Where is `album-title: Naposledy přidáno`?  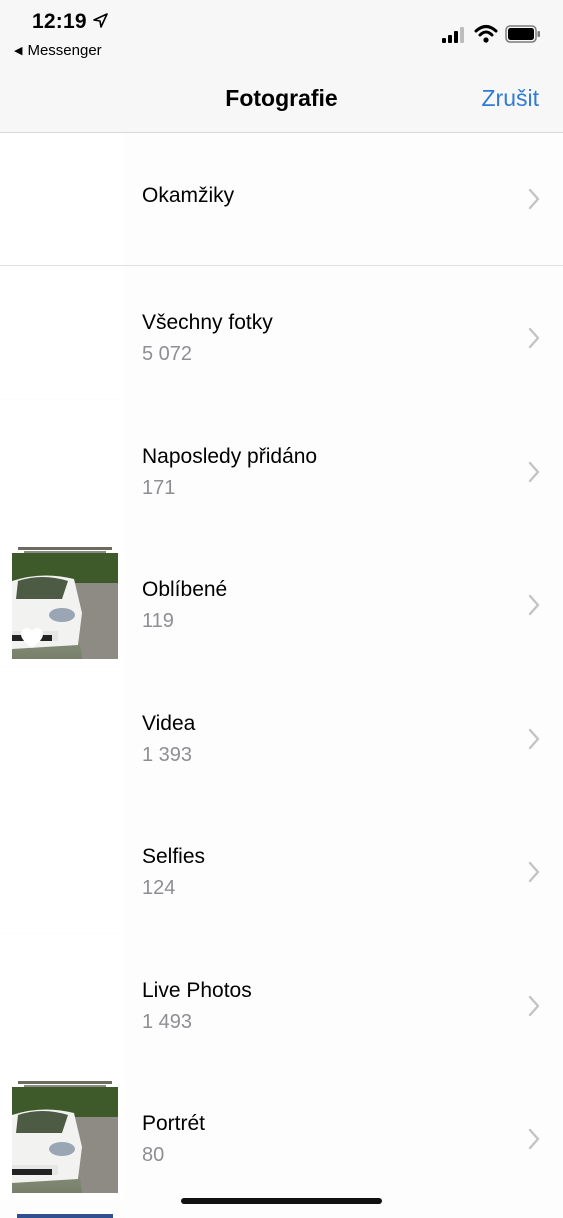
album-title: Naposledy přidáno is located at coordinates (230, 456).